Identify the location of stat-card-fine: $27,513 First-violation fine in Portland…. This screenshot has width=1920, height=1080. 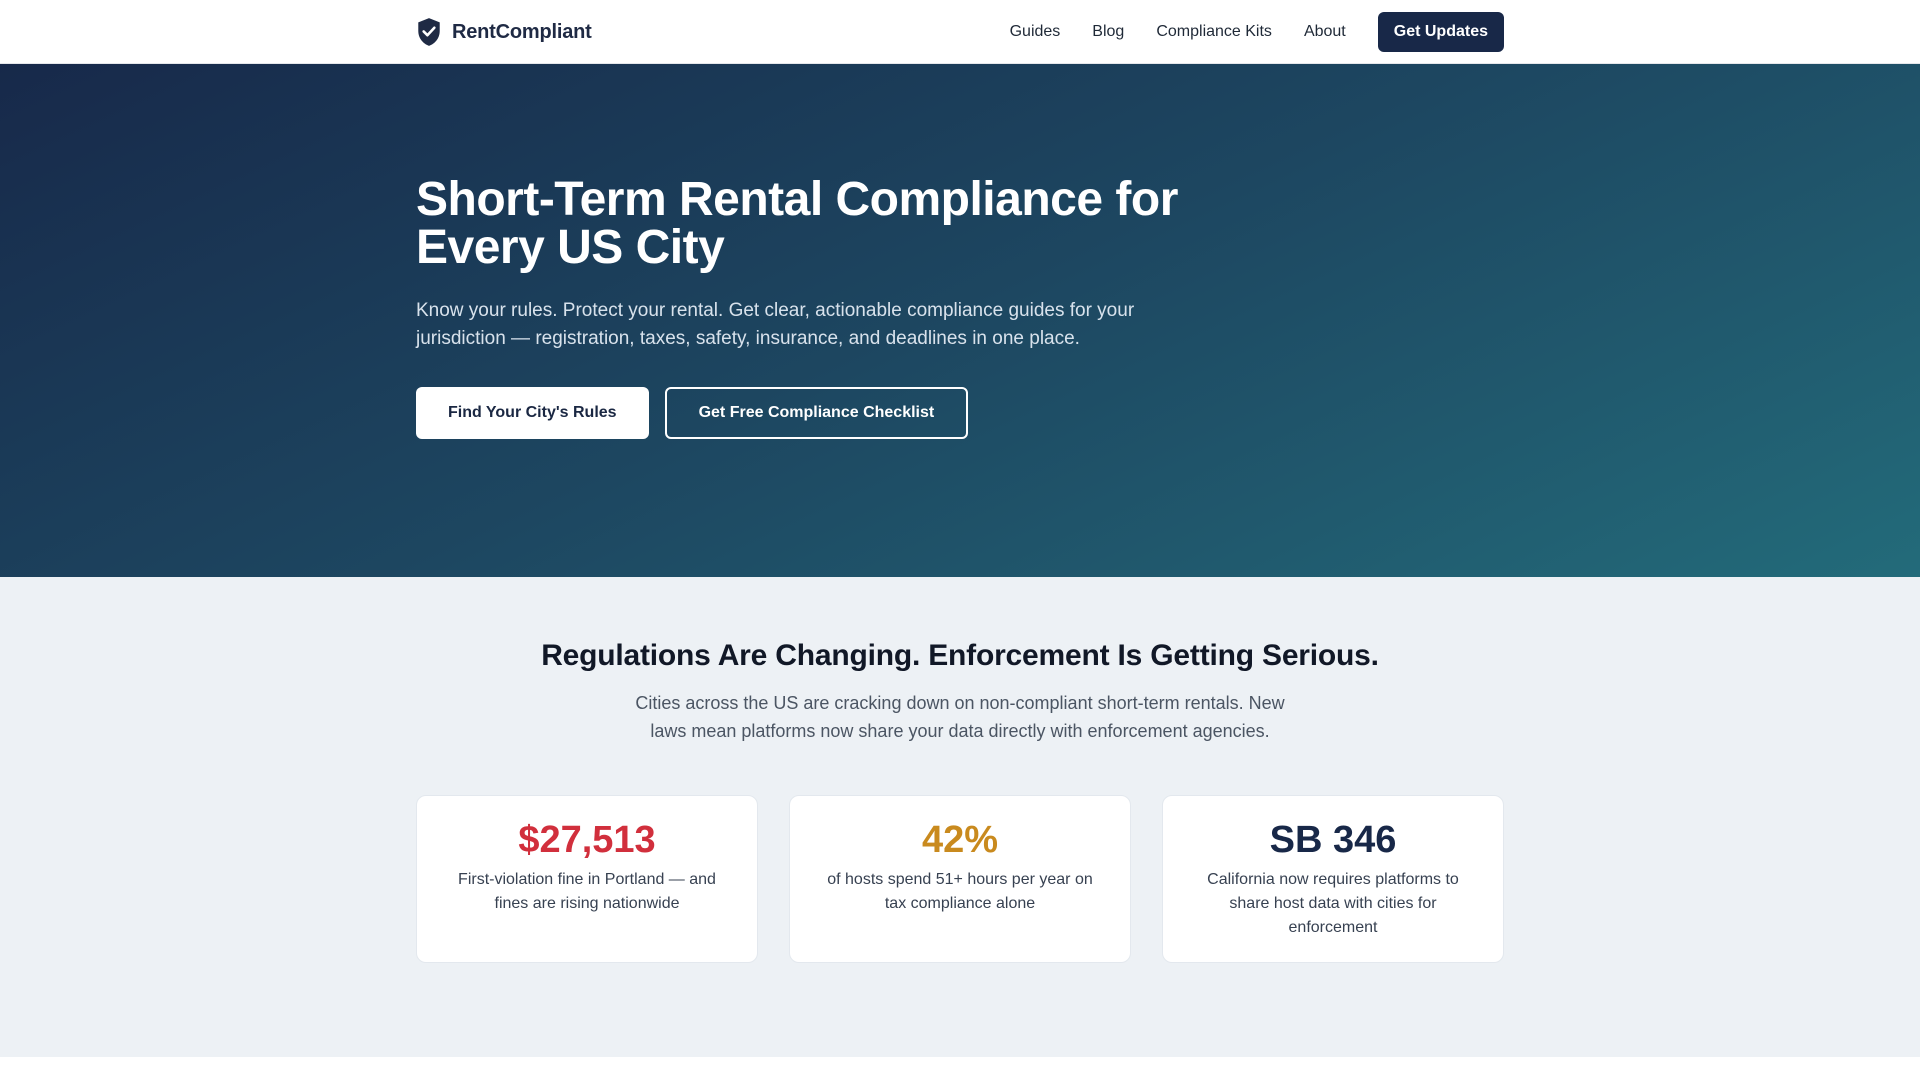
(587, 879).